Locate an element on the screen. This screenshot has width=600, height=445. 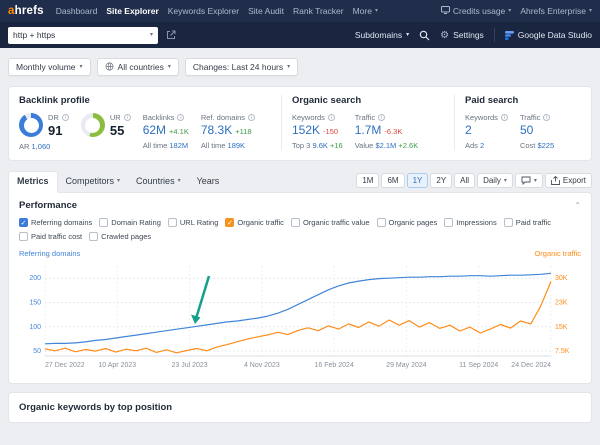
metric-toggle-organic-pages: Organic pages is located at coordinates (407, 222).